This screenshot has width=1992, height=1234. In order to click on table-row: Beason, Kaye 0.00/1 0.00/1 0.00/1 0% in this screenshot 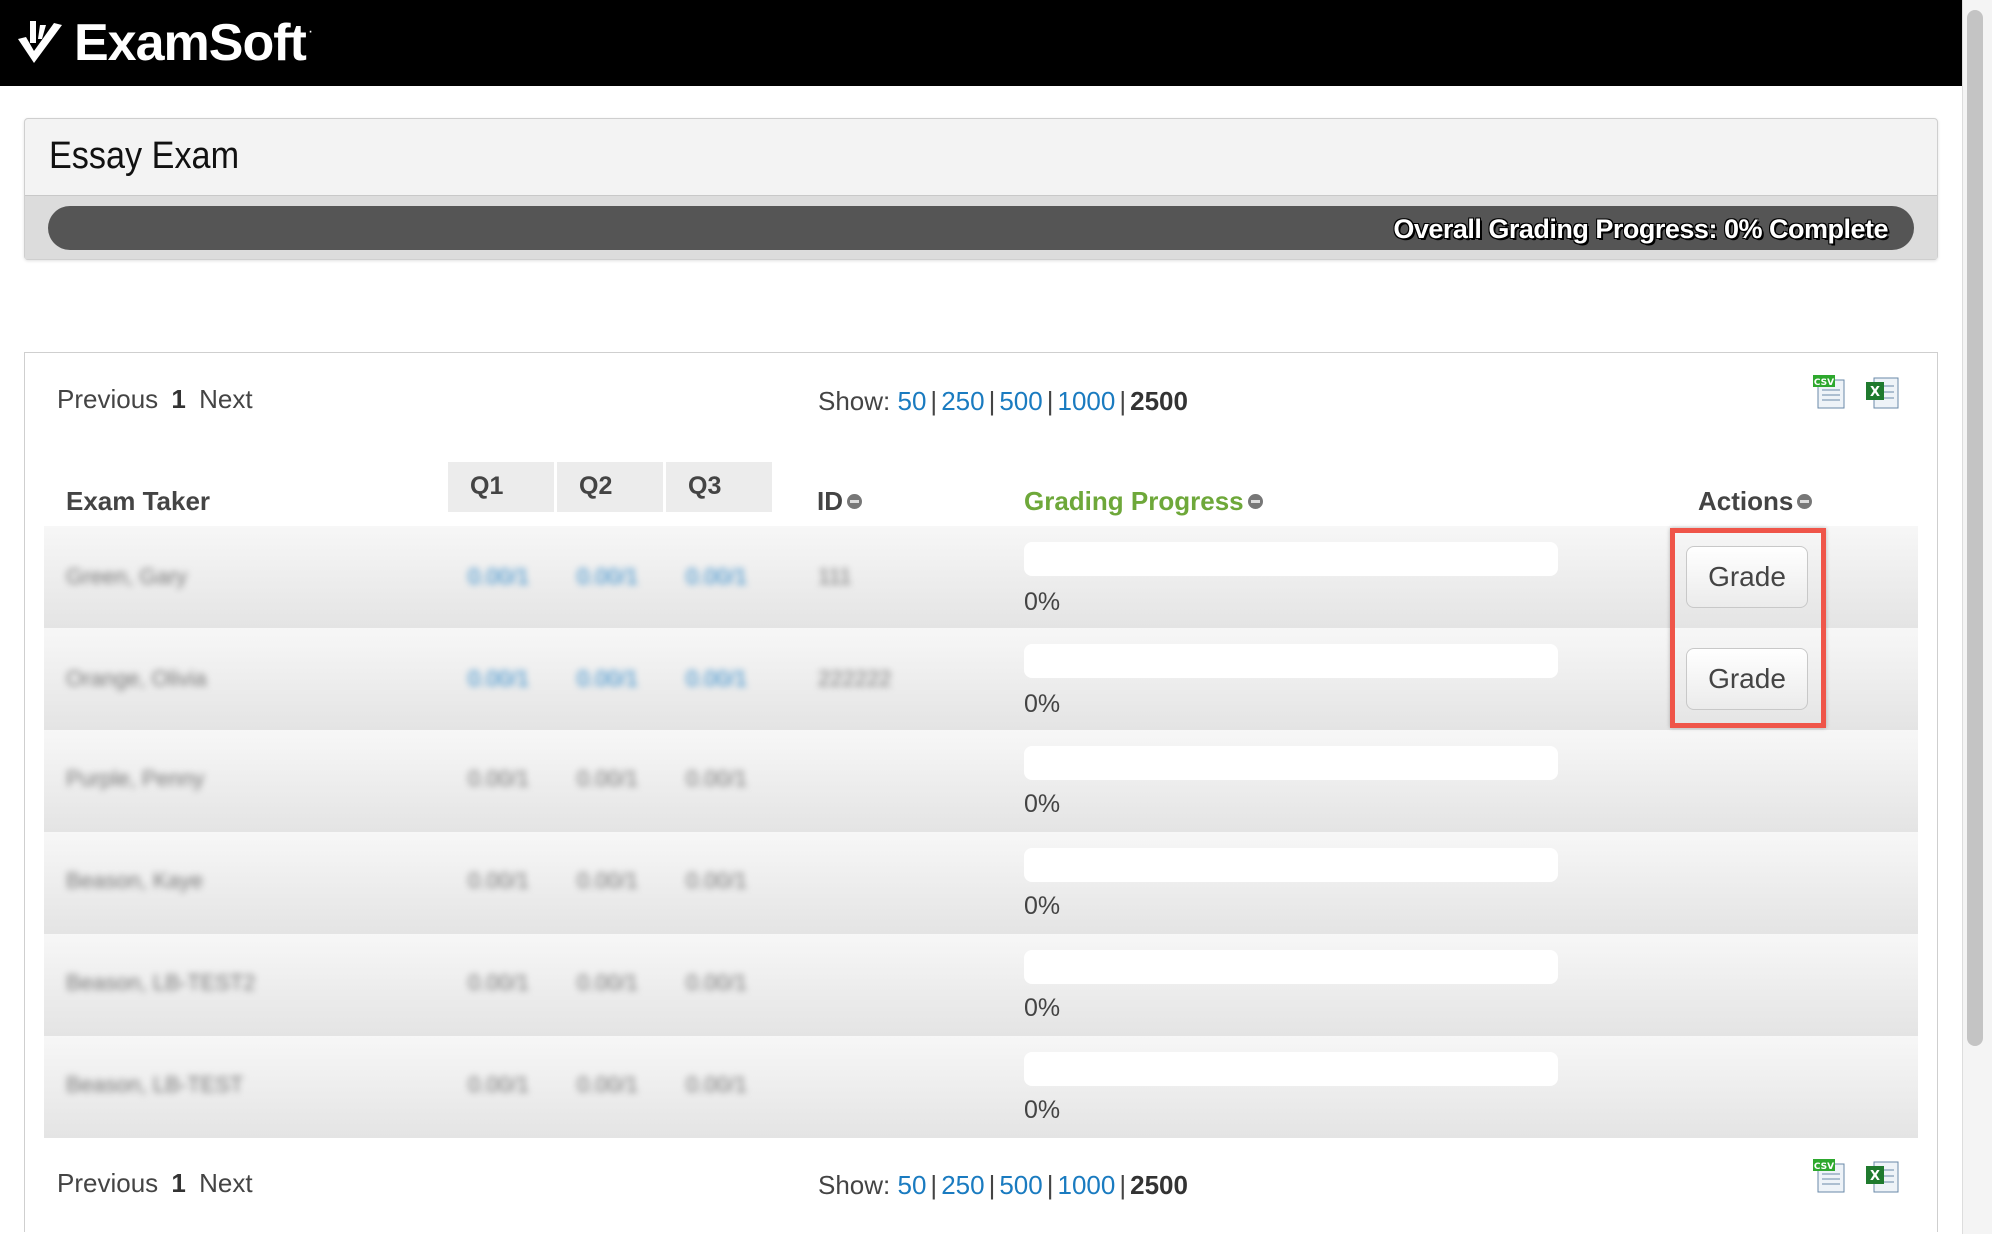, I will do `click(981, 883)`.